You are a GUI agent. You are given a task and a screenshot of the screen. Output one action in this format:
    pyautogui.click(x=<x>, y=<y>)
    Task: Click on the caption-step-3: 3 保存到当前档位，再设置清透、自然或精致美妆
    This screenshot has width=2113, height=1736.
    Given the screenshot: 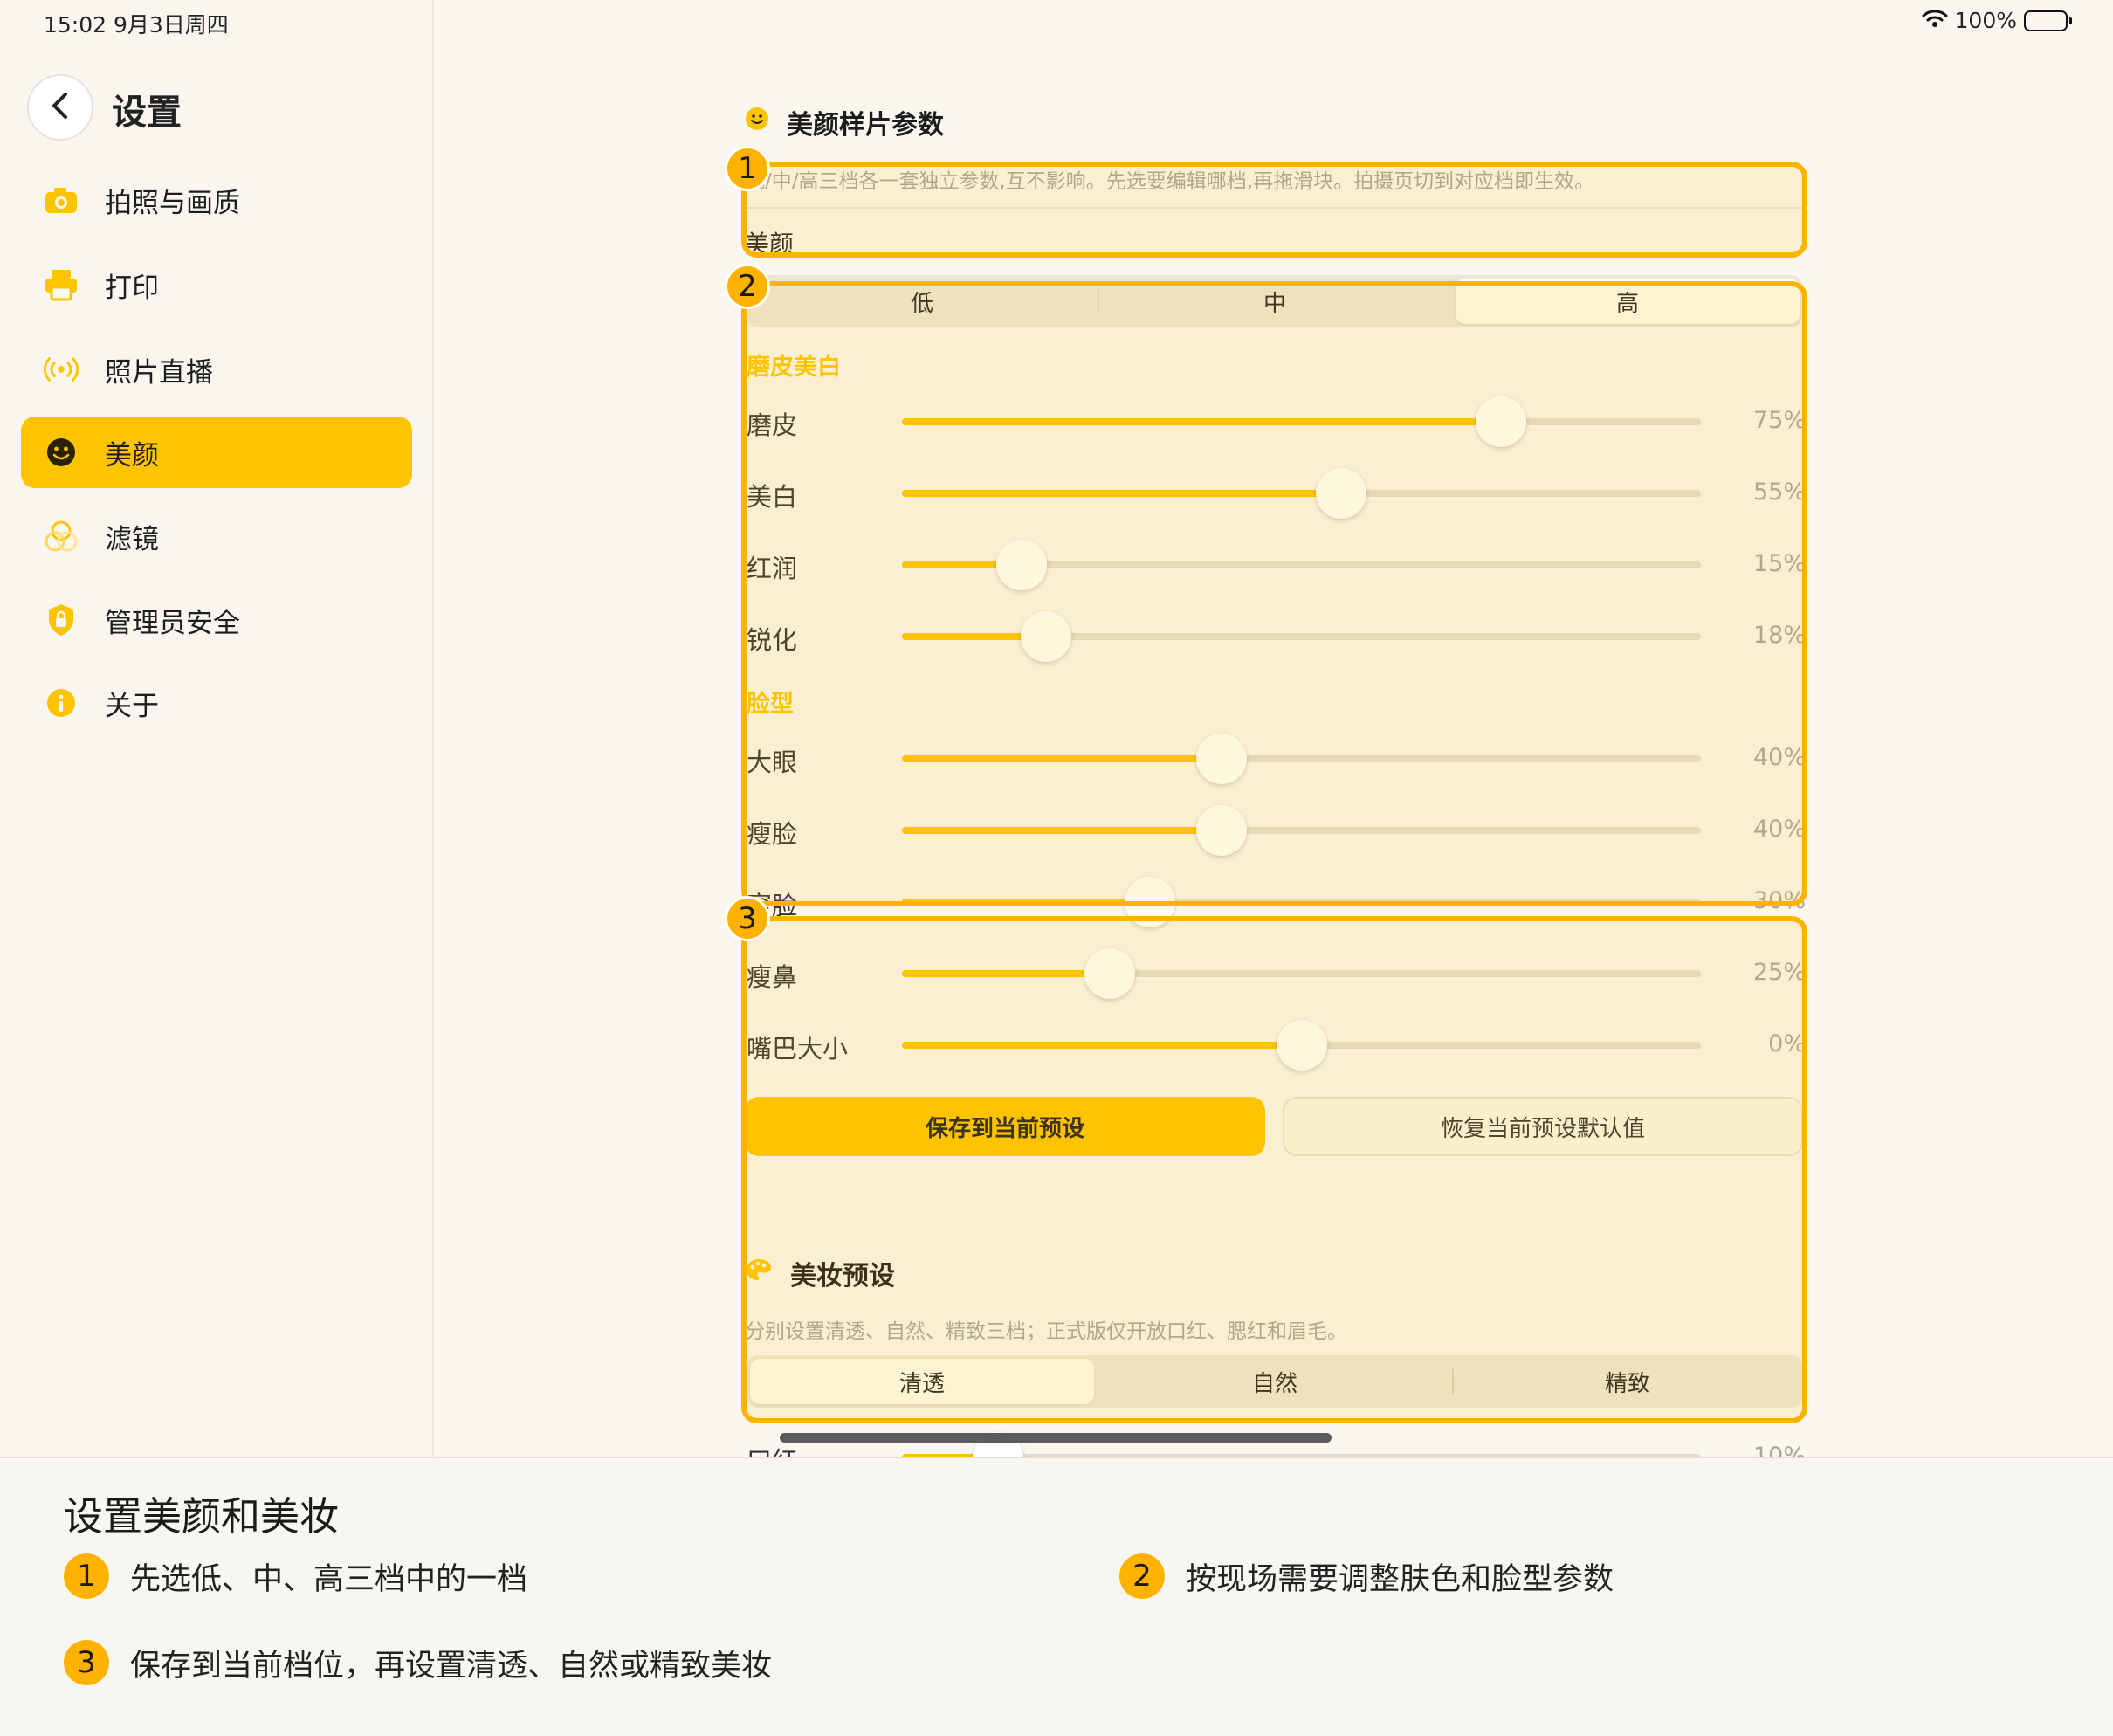 What is the action you would take?
    pyautogui.click(x=418, y=1662)
    